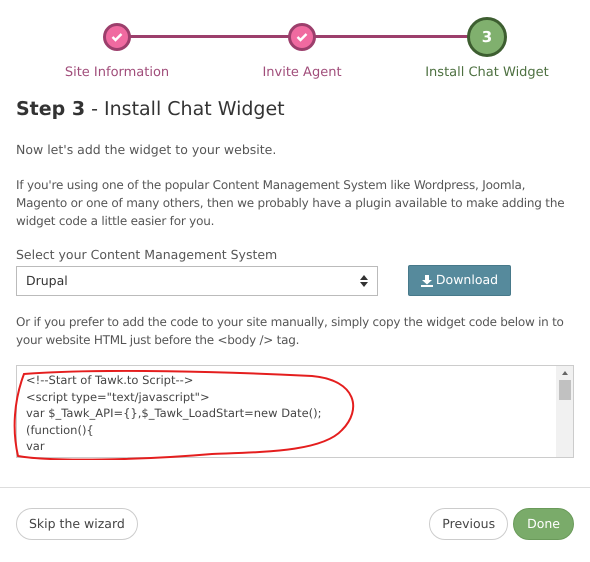  I want to click on download-icon, so click(426, 280).